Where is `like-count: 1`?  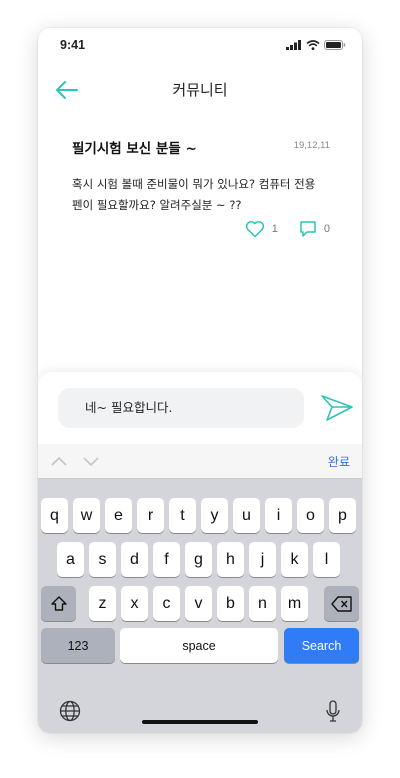
like-count: 1 is located at coordinates (274, 229).